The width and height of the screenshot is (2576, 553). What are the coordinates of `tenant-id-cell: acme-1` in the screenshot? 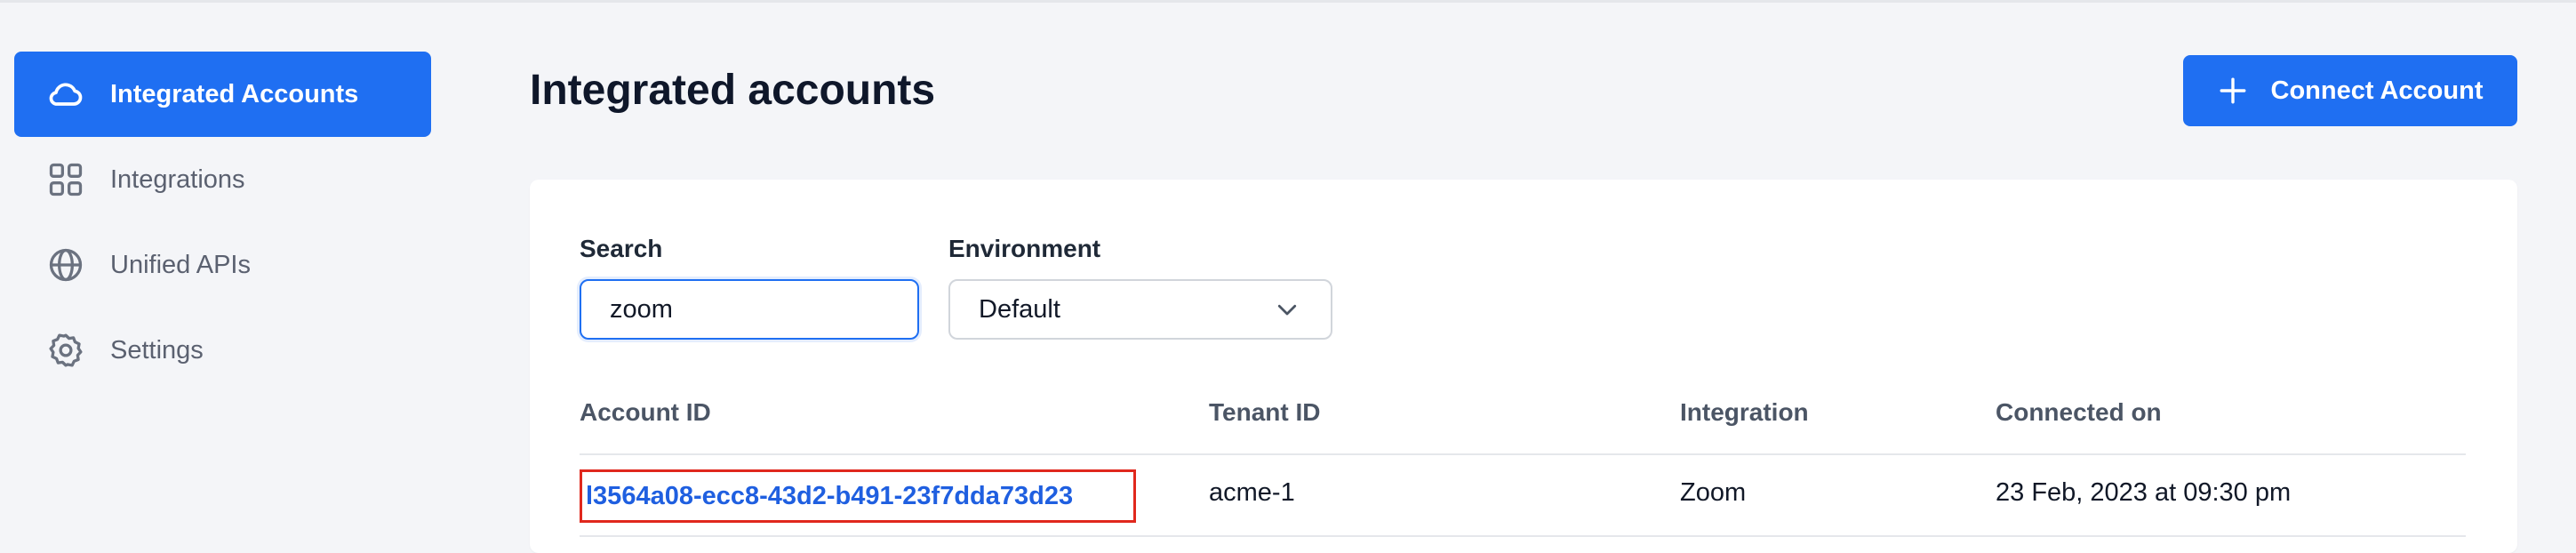 It's located at (1252, 492).